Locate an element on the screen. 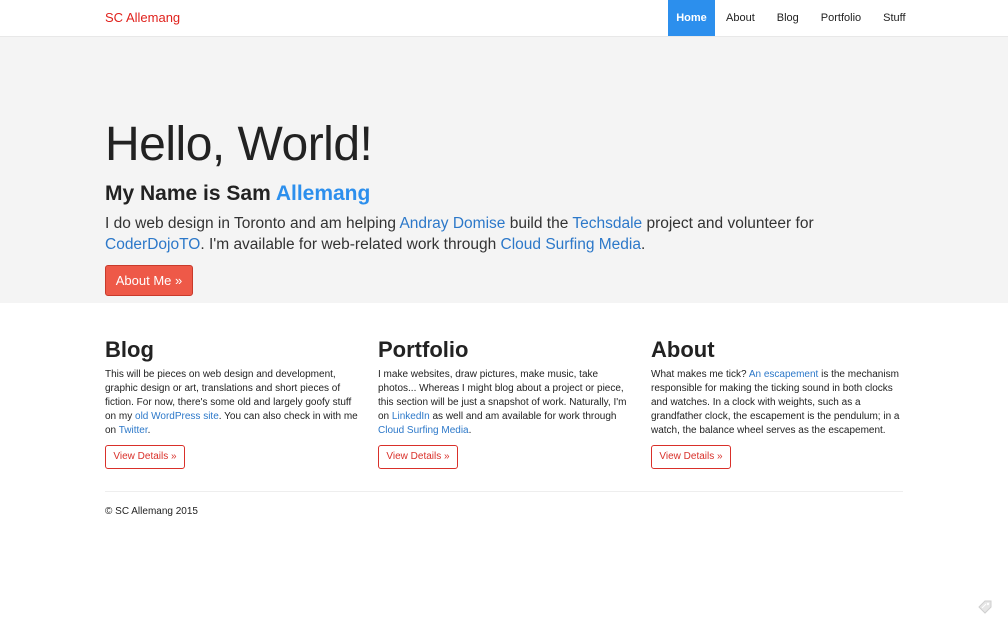 Image resolution: width=1008 pixels, height=630 pixels. nav-item-blog: Blog is located at coordinates (788, 18).